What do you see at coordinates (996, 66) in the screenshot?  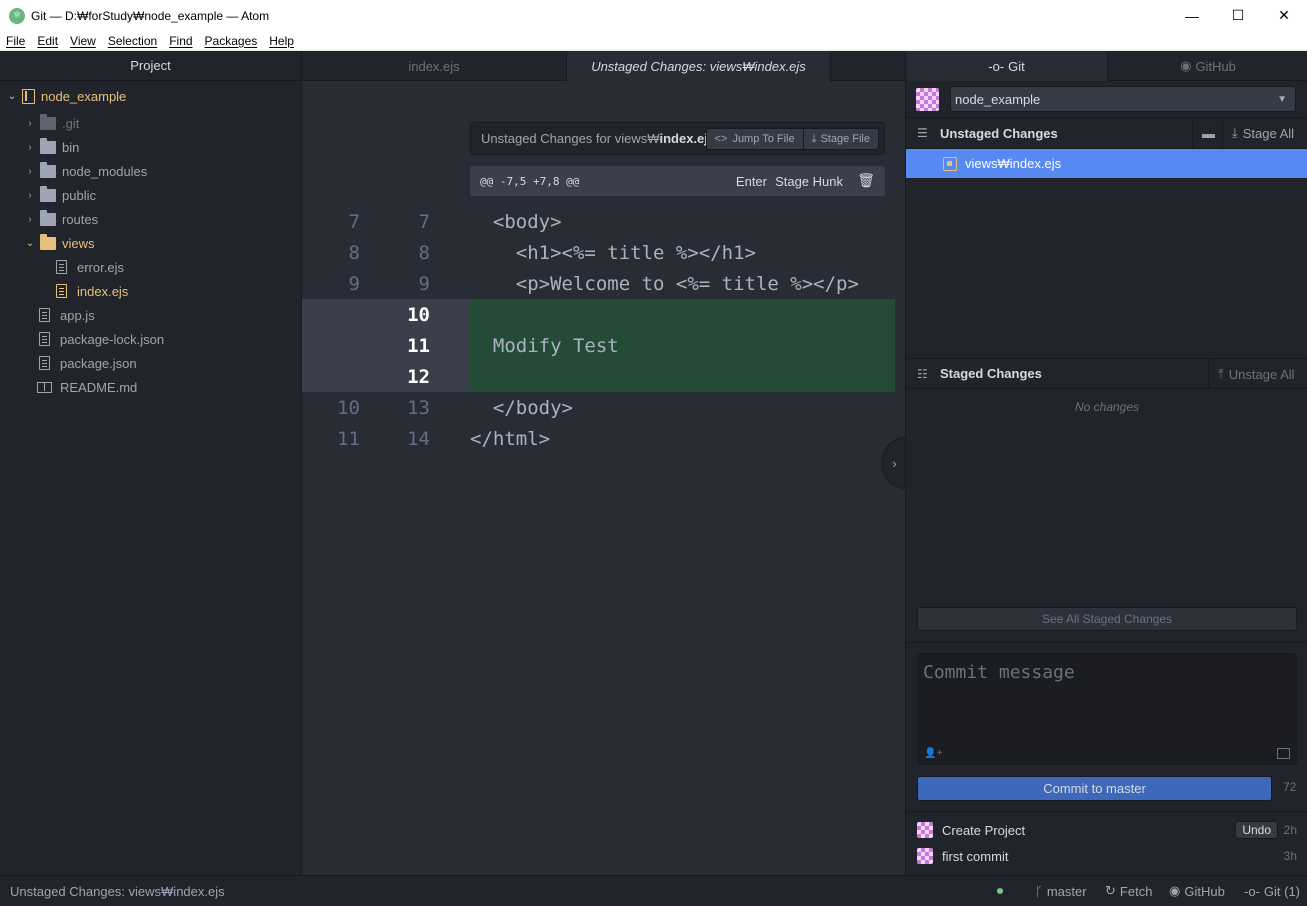 I see `git-commit-icon: -o-` at bounding box center [996, 66].